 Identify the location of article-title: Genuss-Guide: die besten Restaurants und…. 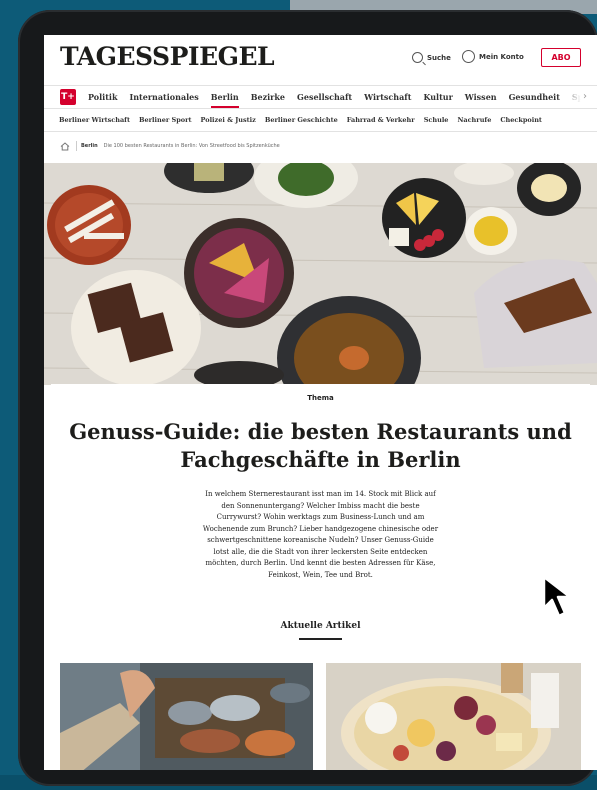
(320, 445).